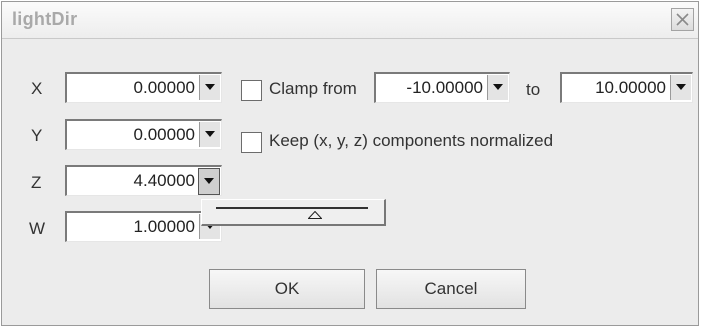 This screenshot has width=701, height=328. I want to click on y-dropdown-button, so click(209, 134).